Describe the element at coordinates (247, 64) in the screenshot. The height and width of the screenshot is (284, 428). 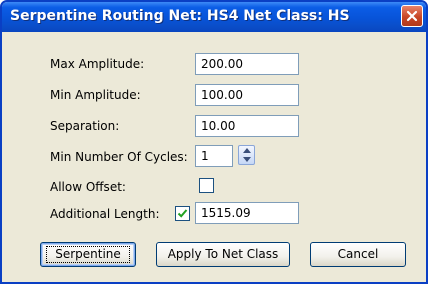
I see `max-amplitude-field: 200.00` at that location.